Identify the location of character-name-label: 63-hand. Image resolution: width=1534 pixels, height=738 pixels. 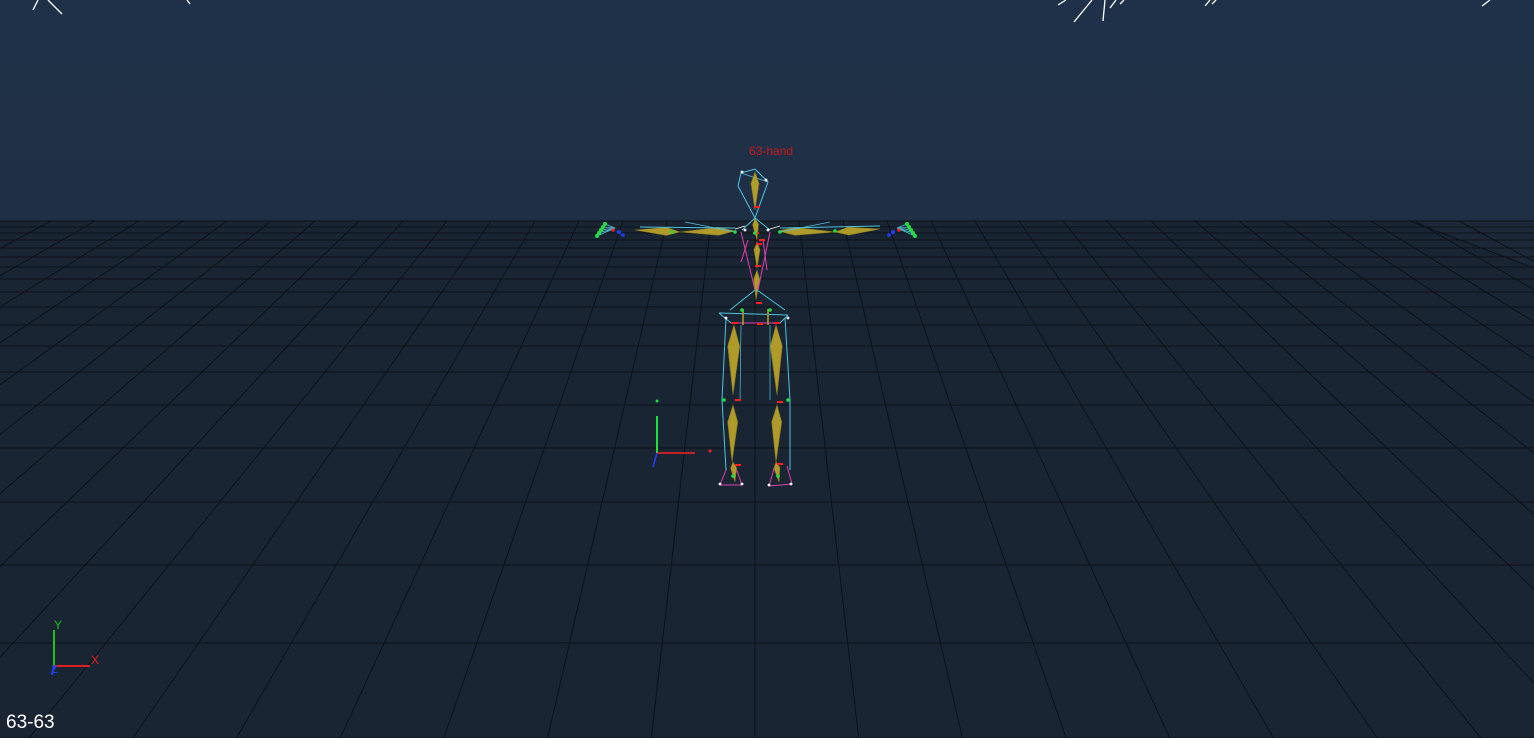
(771, 151).